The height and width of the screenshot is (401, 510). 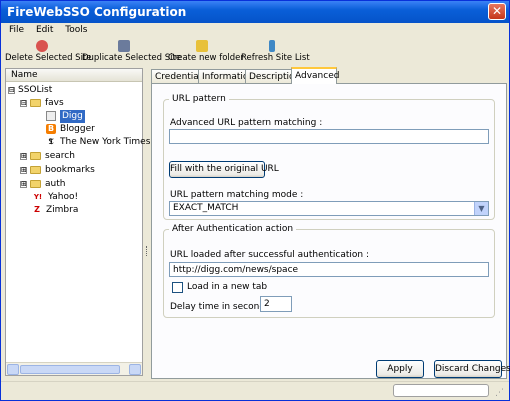 What do you see at coordinates (135, 369) in the screenshot?
I see `scroll-right-icon` at bounding box center [135, 369].